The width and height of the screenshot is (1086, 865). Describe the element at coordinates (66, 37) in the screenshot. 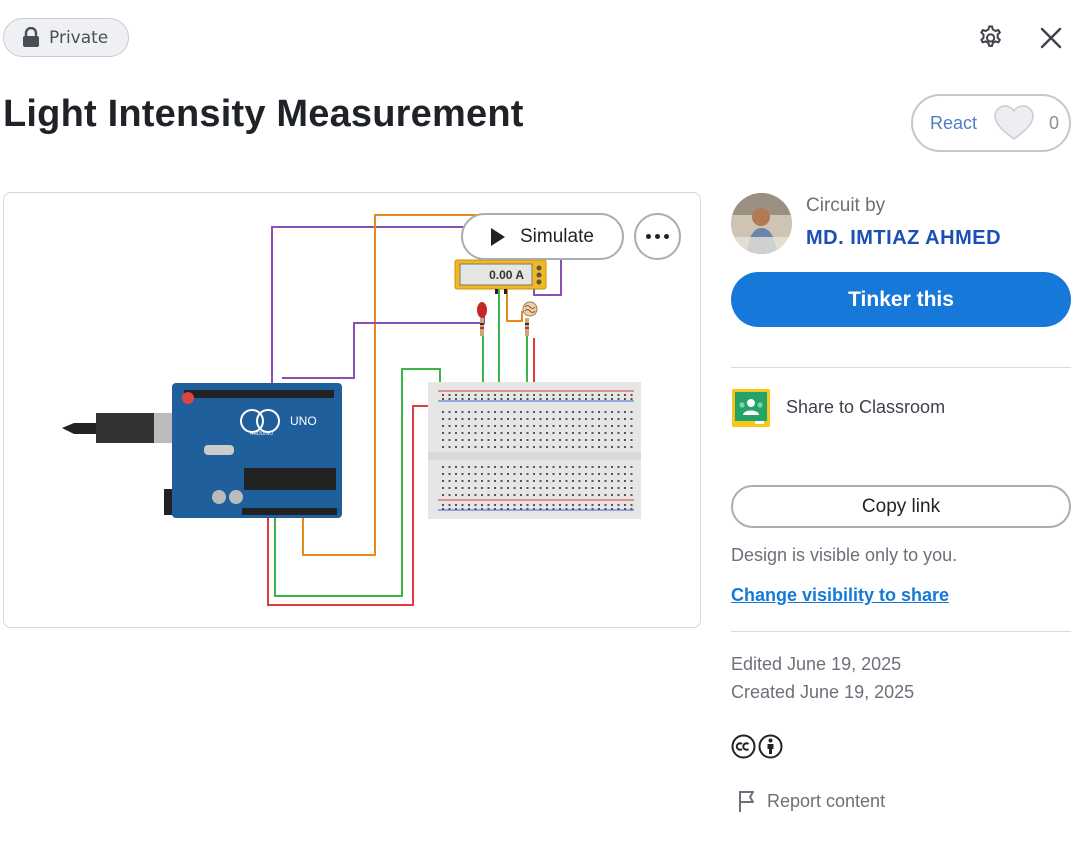

I see `privacy-badge: Private` at that location.